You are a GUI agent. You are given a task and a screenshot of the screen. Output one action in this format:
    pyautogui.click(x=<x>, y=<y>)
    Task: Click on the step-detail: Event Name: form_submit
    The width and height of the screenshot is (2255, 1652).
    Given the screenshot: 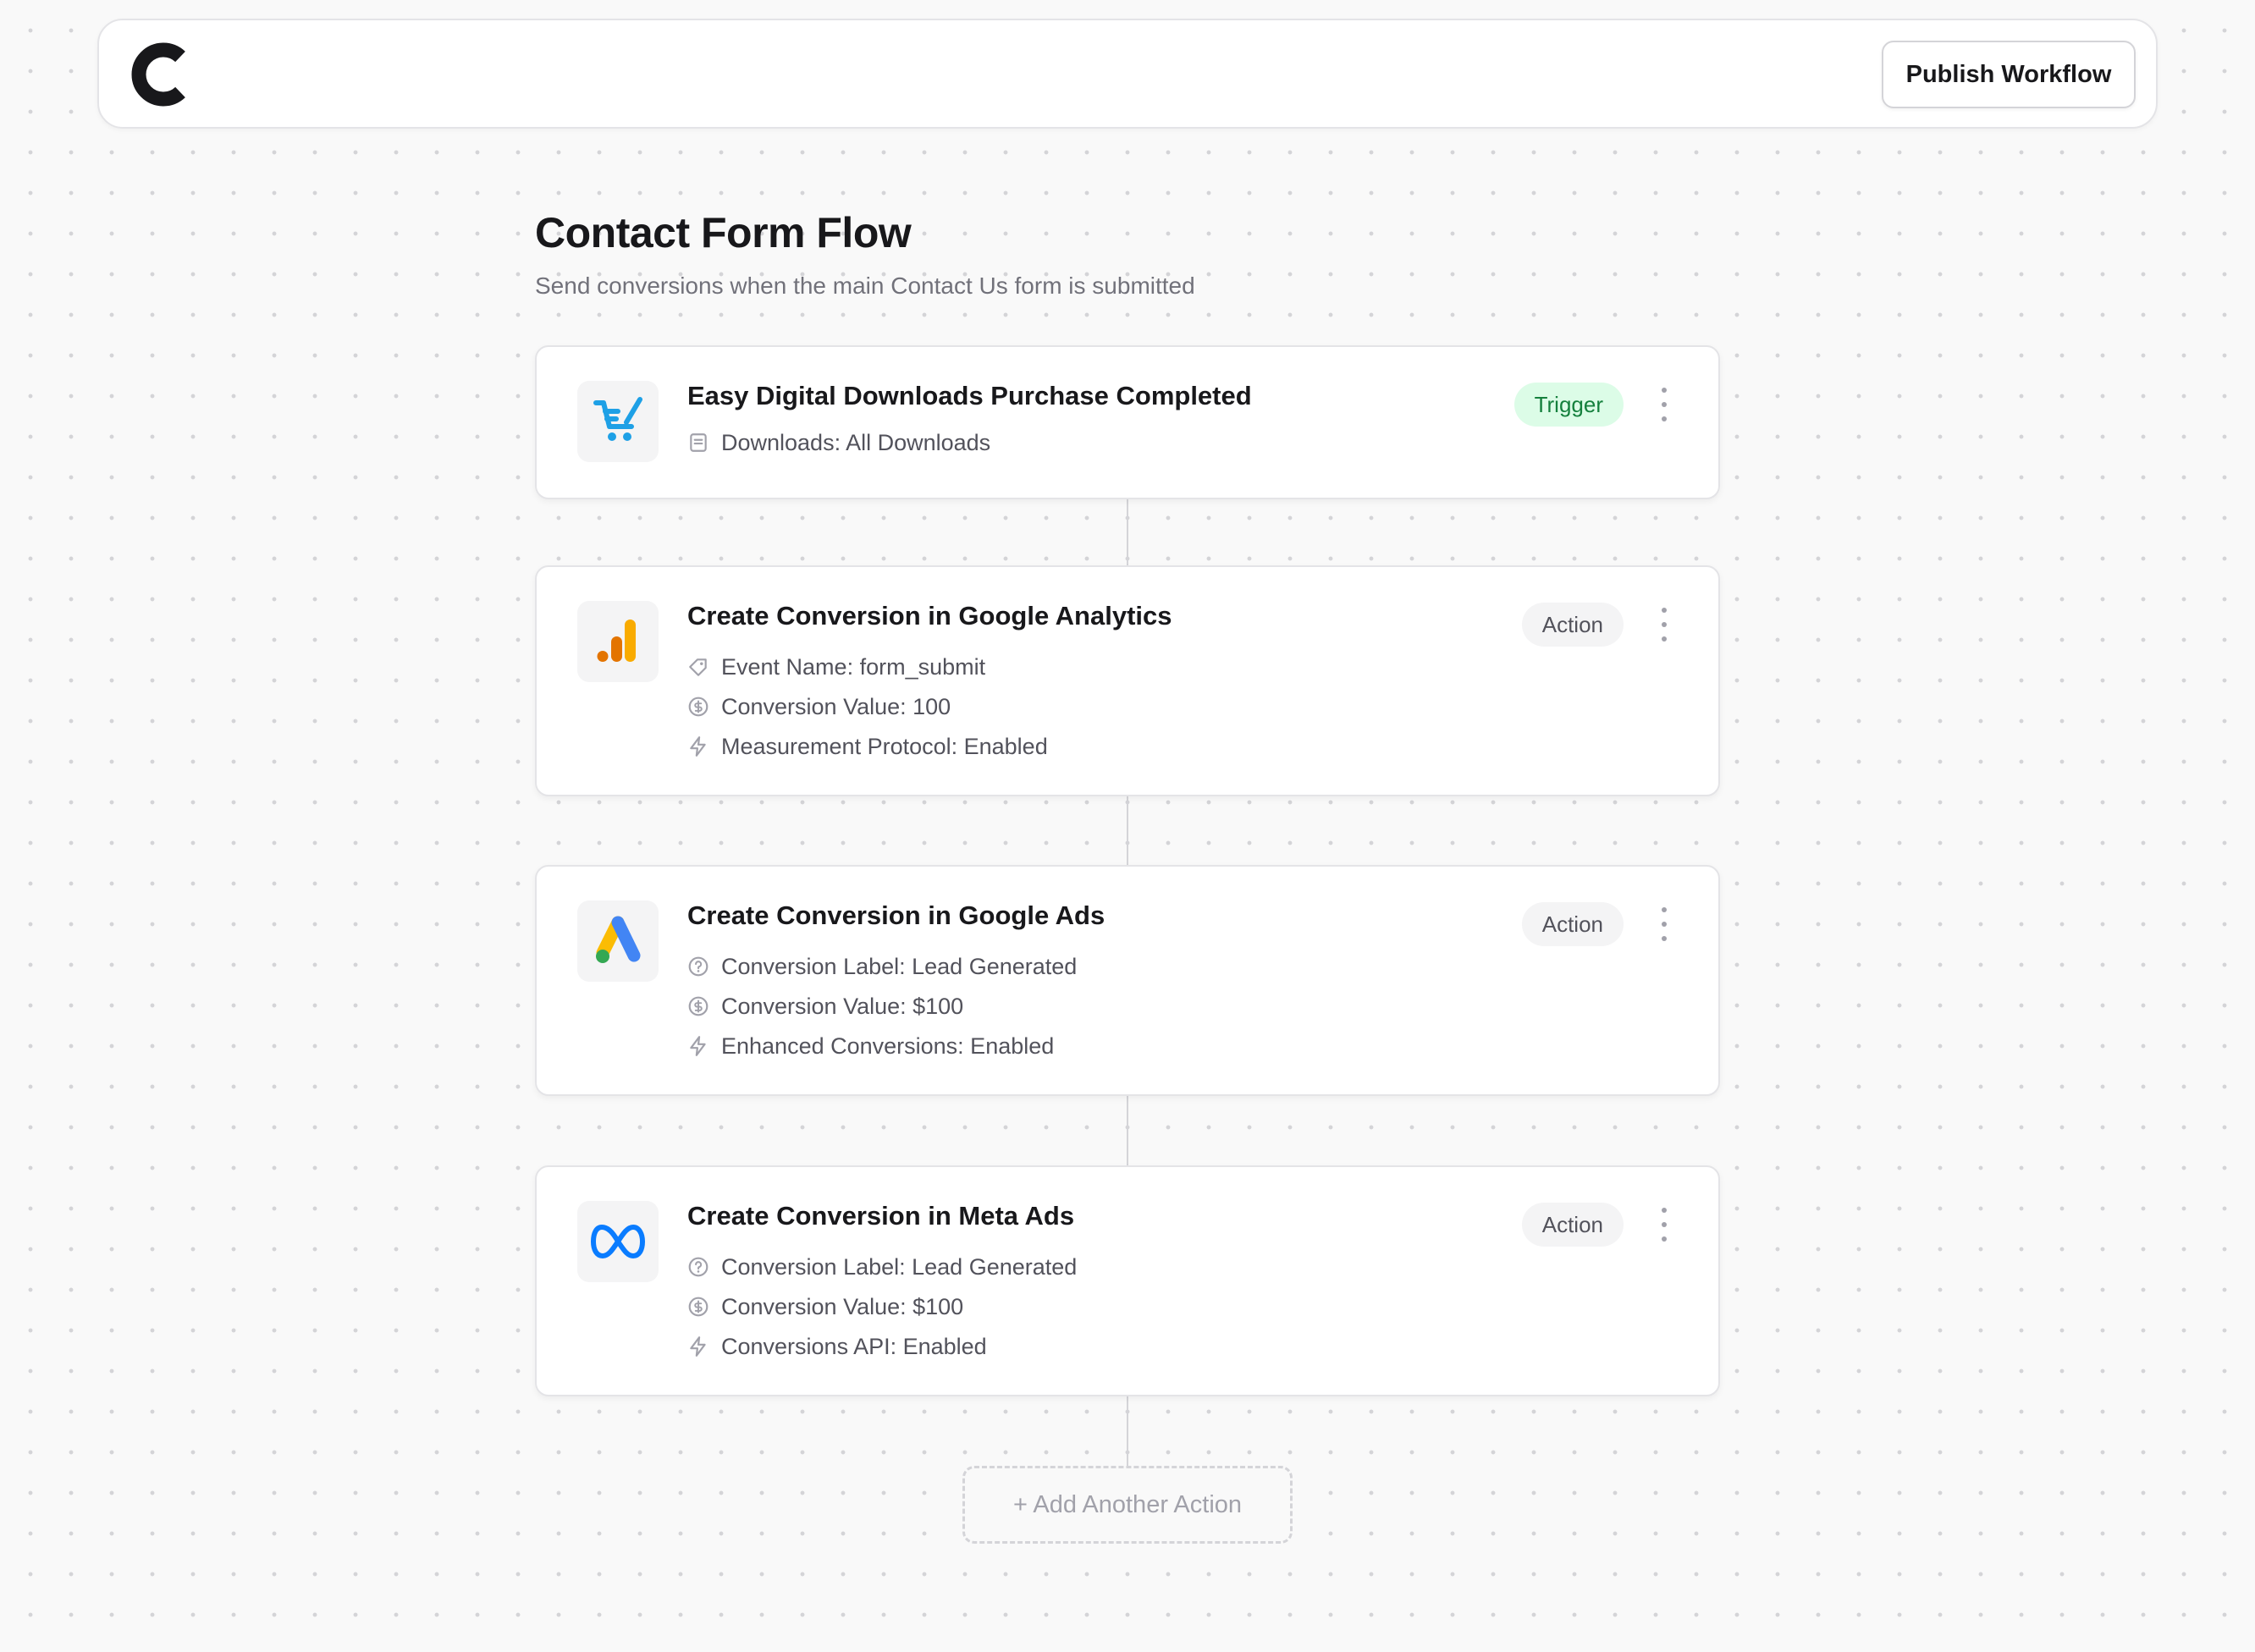 What is the action you would take?
    pyautogui.click(x=836, y=667)
    